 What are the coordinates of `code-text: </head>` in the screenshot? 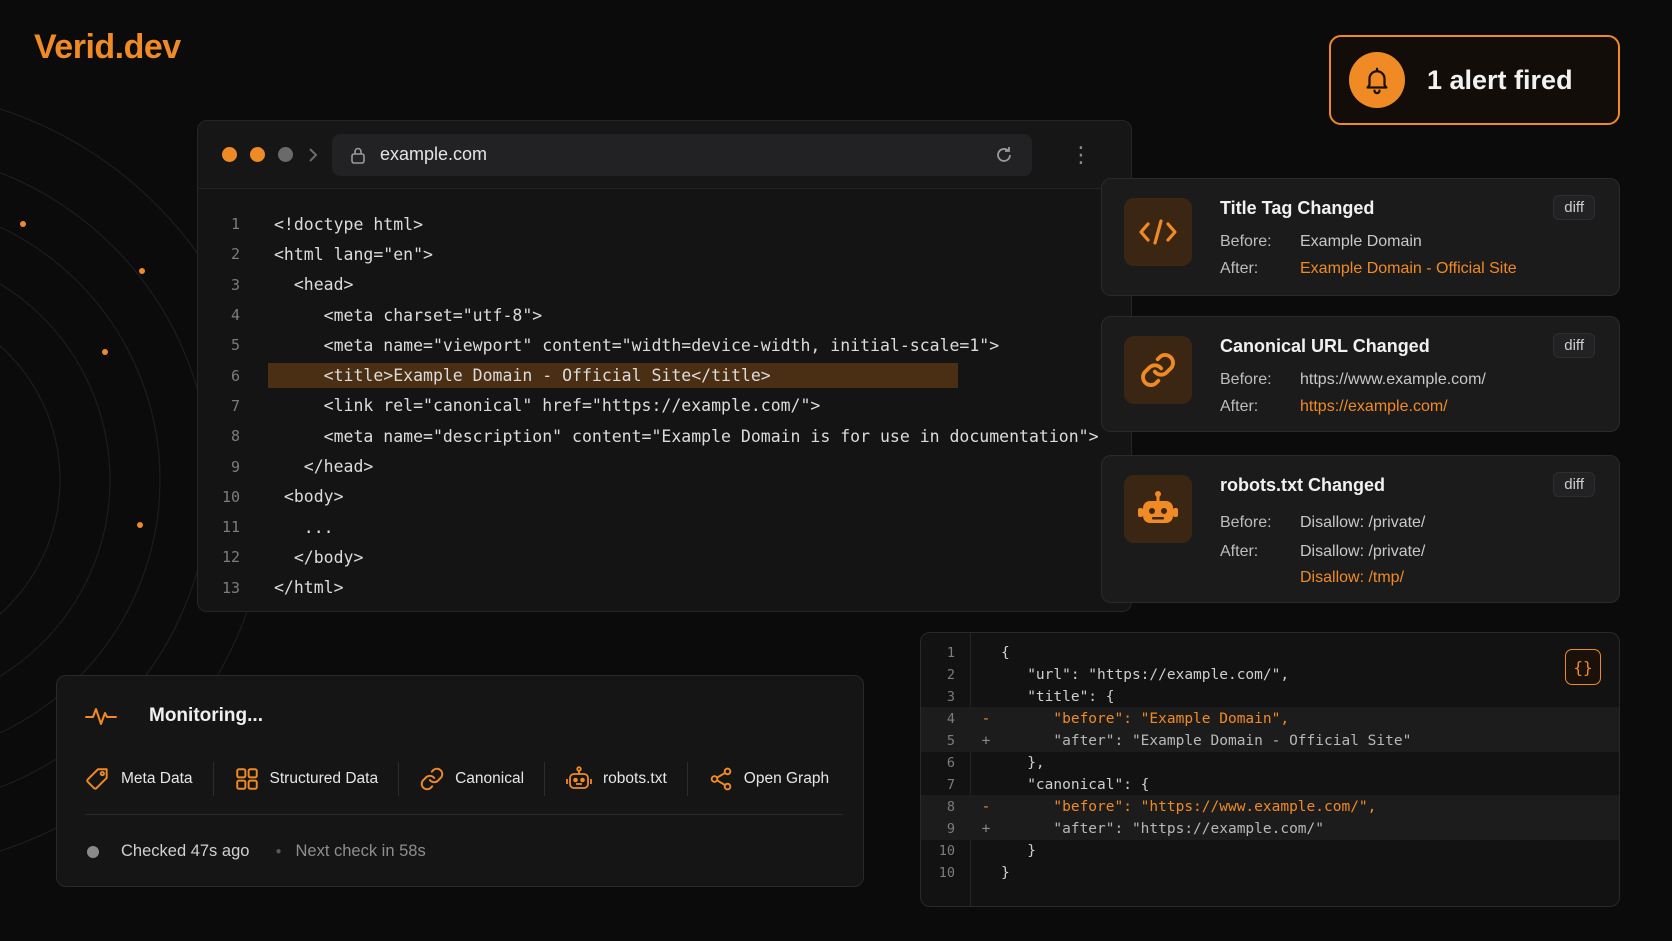 It's located at (324, 467).